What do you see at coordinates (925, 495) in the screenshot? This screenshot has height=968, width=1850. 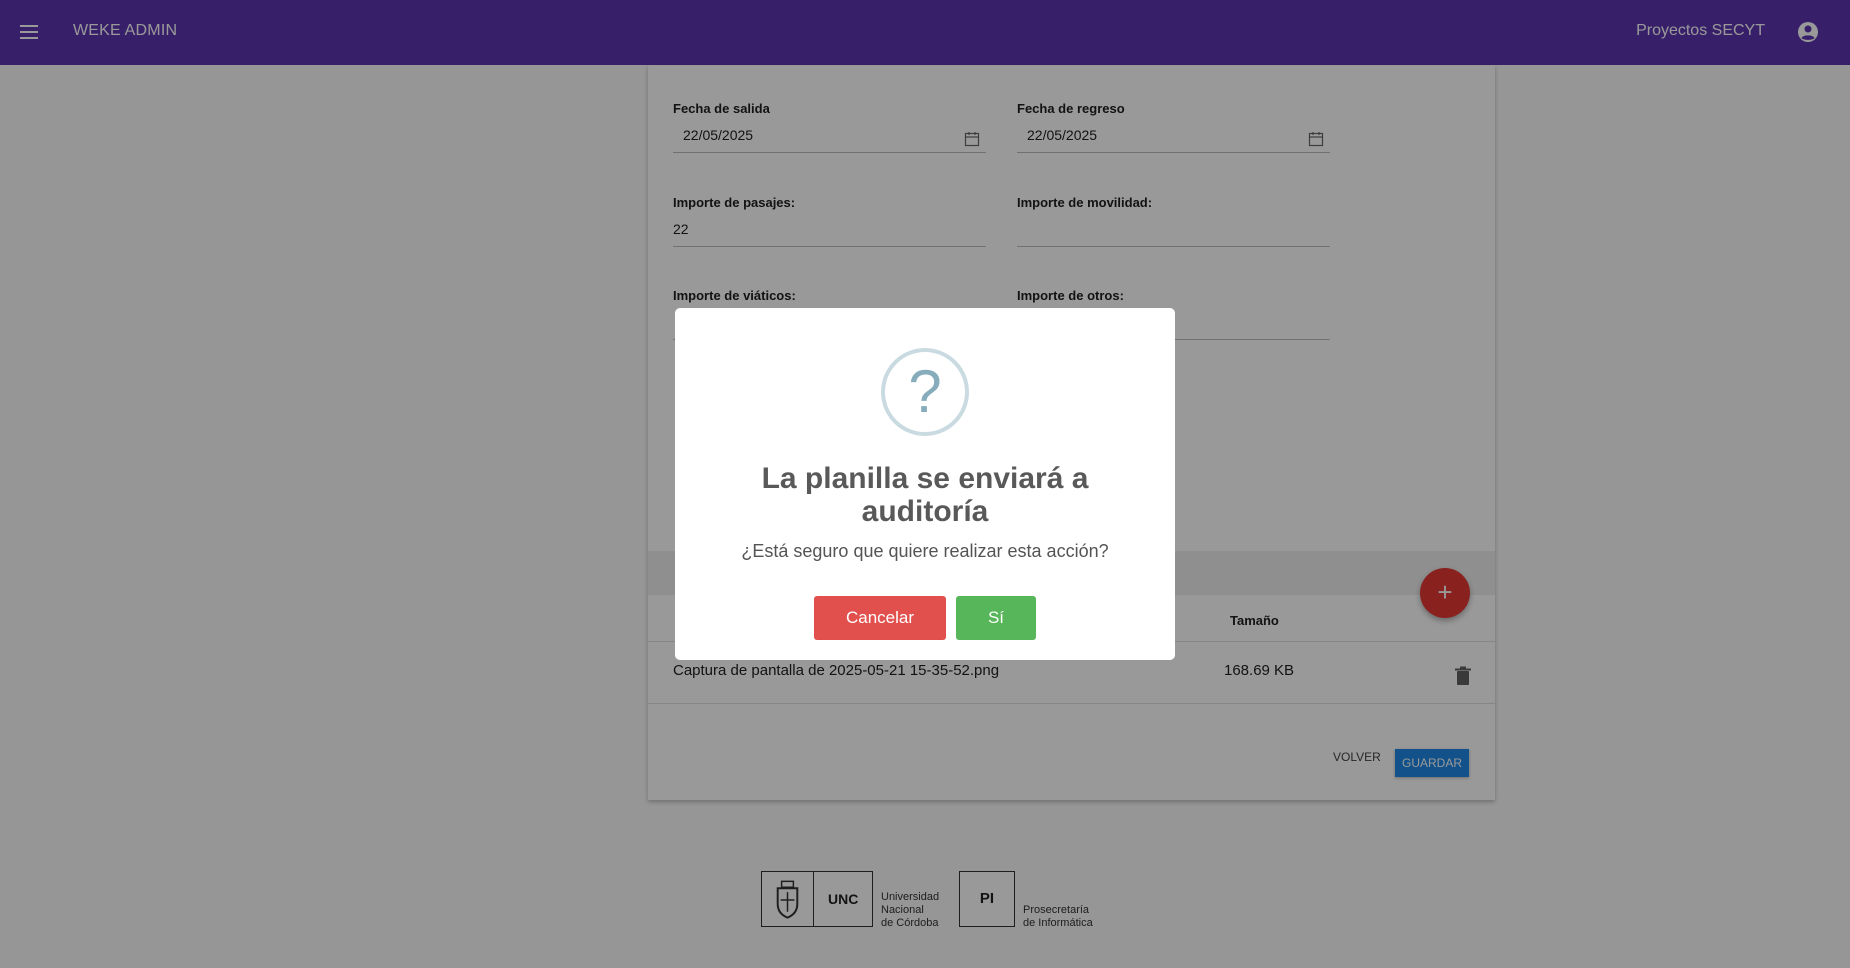 I see `dialog-title: La planilla se enviará a auditoría` at bounding box center [925, 495].